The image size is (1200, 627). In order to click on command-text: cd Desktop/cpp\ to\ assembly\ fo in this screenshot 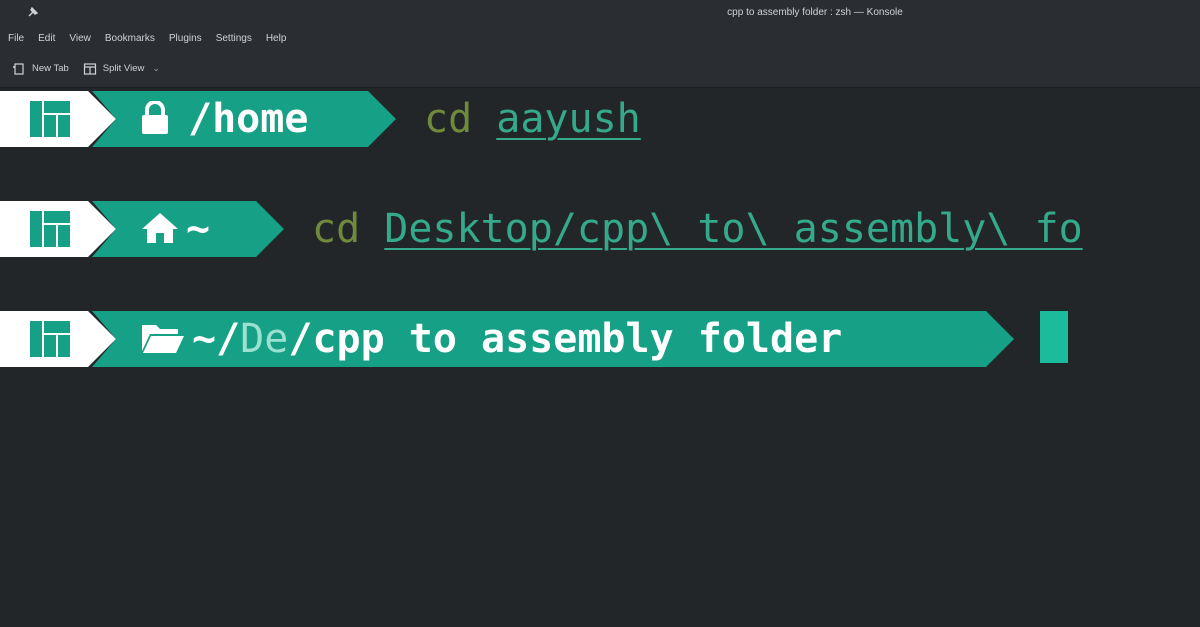, I will do `click(697, 229)`.